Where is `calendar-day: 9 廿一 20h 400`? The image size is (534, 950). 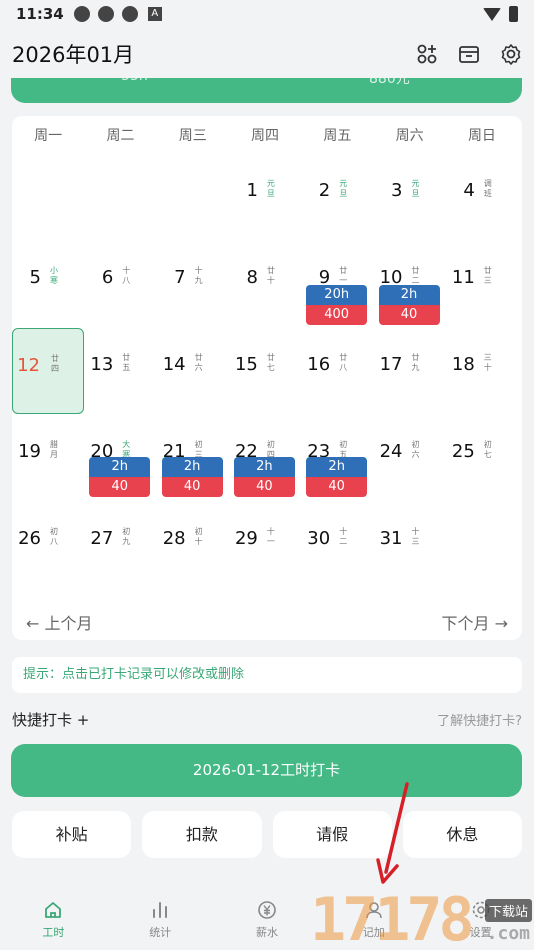
calendar-day: 9 廿一 20h 400 is located at coordinates (337, 284).